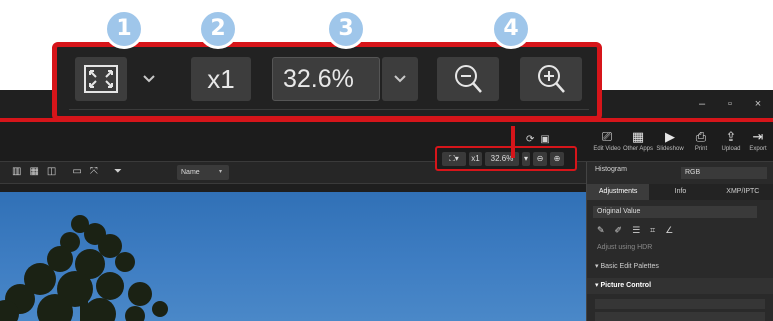  I want to click on toolbar-item-label: Slideshow, so click(670, 149).